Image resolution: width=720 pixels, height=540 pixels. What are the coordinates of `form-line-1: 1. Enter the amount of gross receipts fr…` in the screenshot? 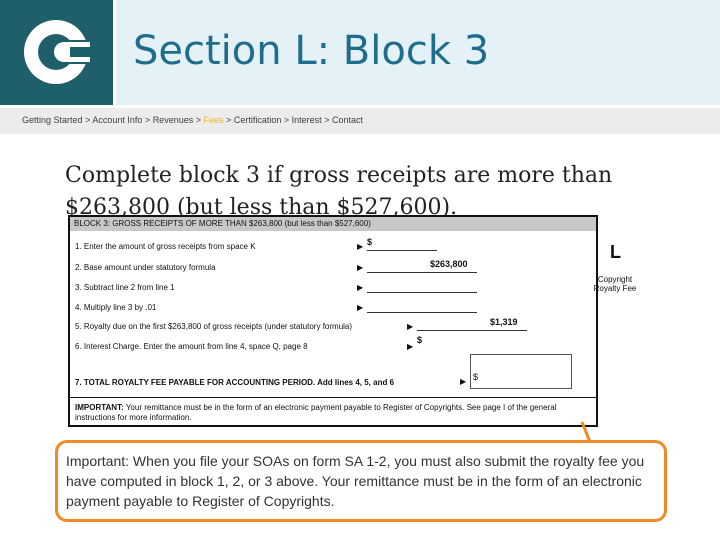 It's located at (165, 246).